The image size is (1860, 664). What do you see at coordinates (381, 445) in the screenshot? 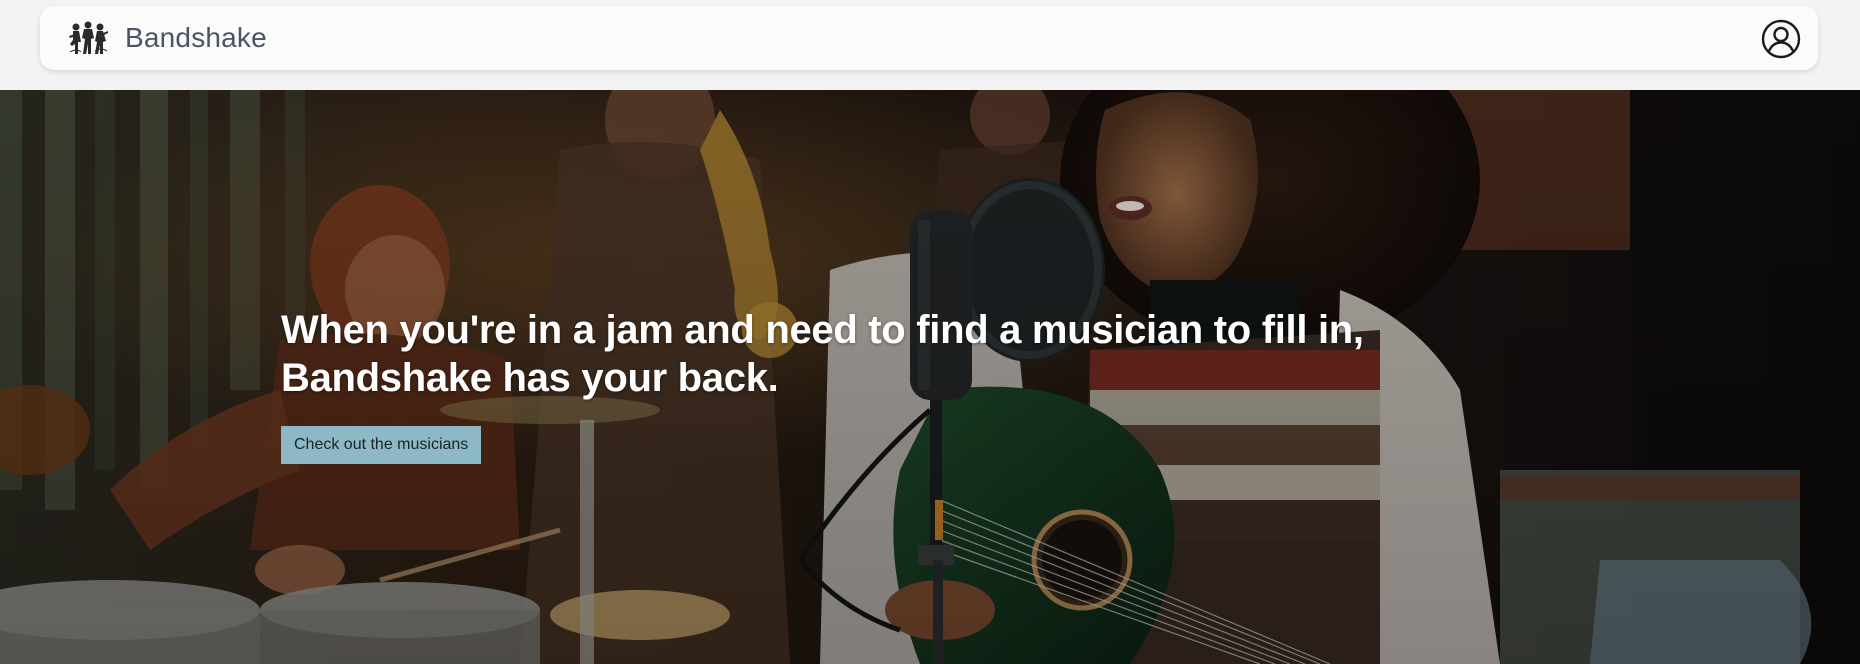
I see `check-out-musicians-button: Check out the musicians` at bounding box center [381, 445].